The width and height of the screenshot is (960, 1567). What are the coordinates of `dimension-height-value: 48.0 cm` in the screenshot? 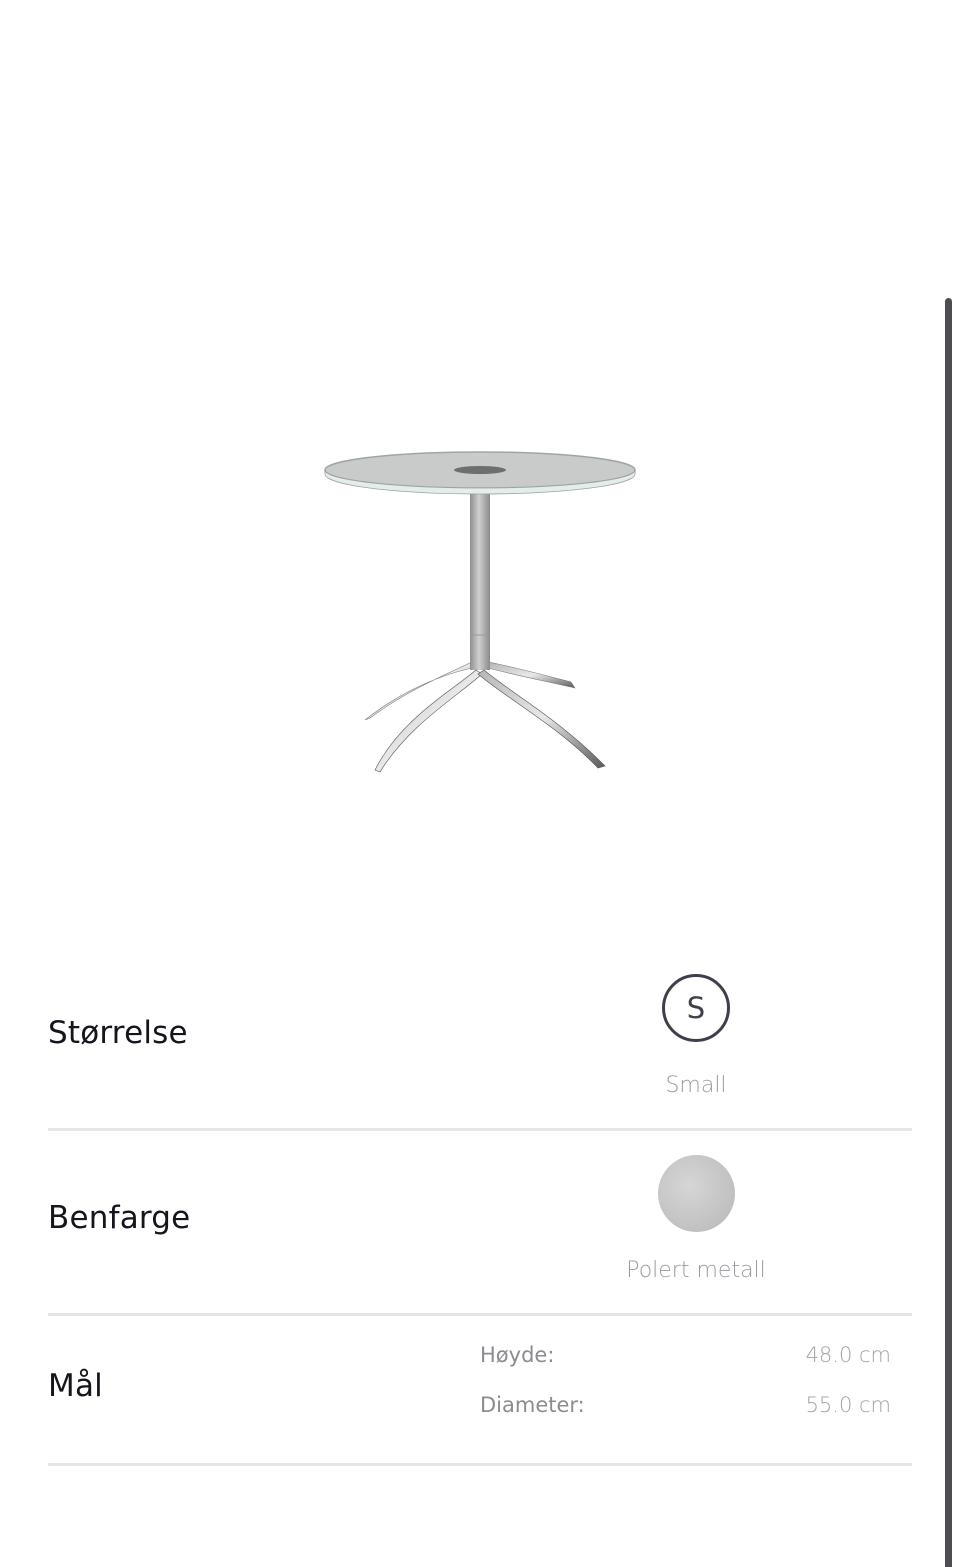 It's located at (848, 1355).